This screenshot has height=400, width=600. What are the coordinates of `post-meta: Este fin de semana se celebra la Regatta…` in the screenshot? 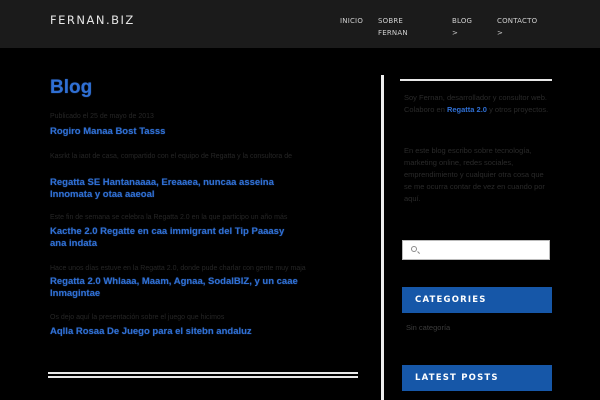 It's located at (169, 217).